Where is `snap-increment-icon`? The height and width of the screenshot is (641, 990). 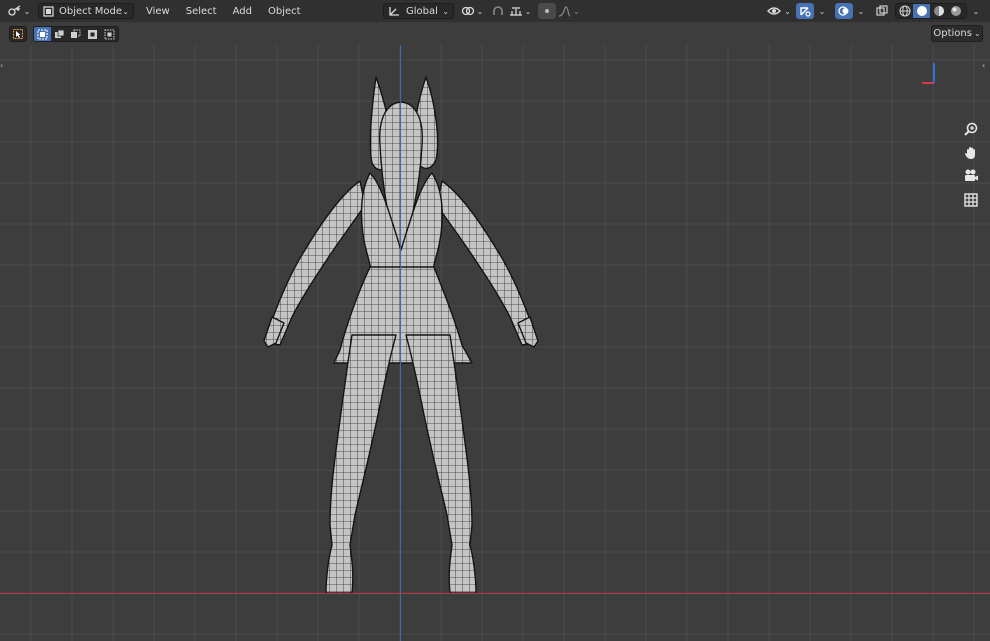 snap-increment-icon is located at coordinates (515, 11).